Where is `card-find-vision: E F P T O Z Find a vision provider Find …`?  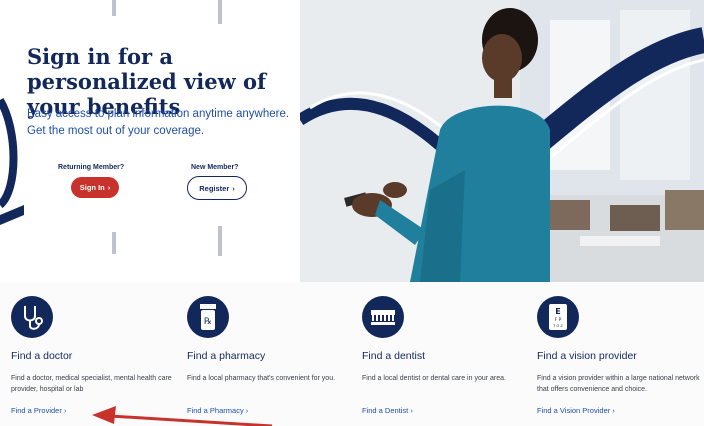
card-find-vision: E F P T O Z Find a vision provider Find … is located at coordinates (613, 354).